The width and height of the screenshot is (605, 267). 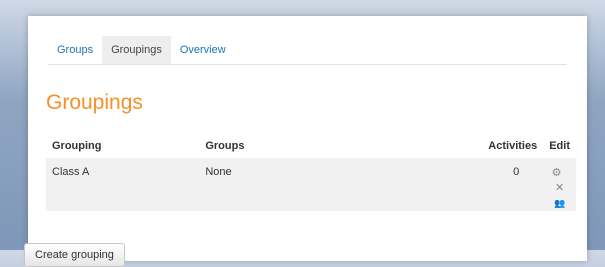 What do you see at coordinates (225, 145) in the screenshot?
I see `header-groups: Groups` at bounding box center [225, 145].